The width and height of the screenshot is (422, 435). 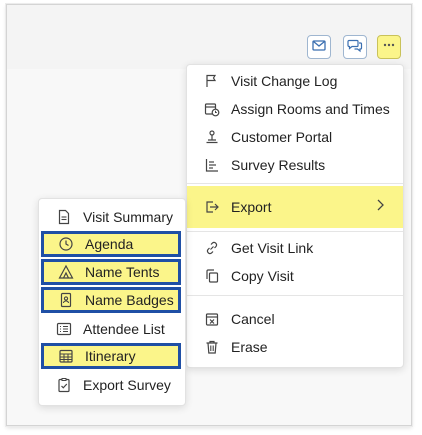 I want to click on copy-icon, so click(x=212, y=276).